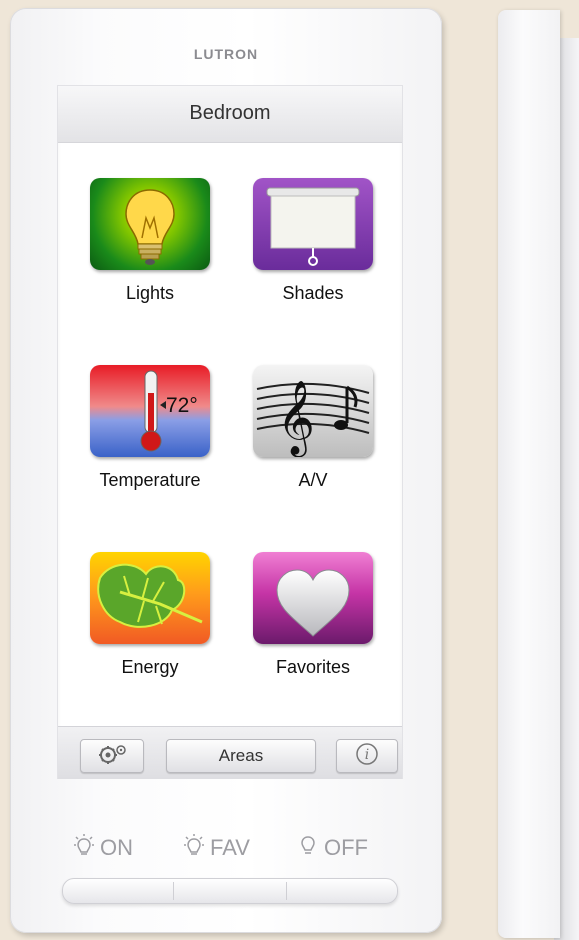  Describe the element at coordinates (116, 847) in the screenshot. I see `hw-on-text: ON` at that location.